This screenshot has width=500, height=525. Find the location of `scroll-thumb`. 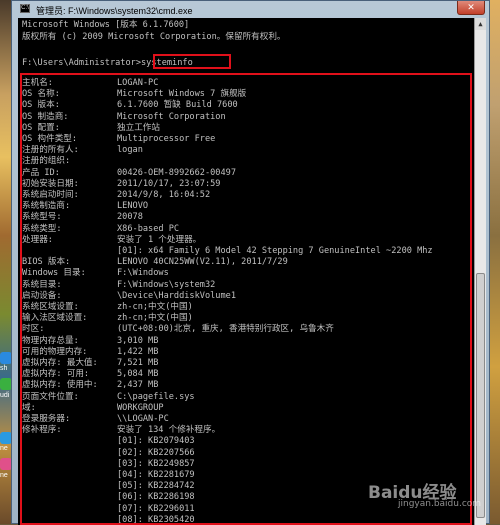

scroll-thumb is located at coordinates (480, 395).